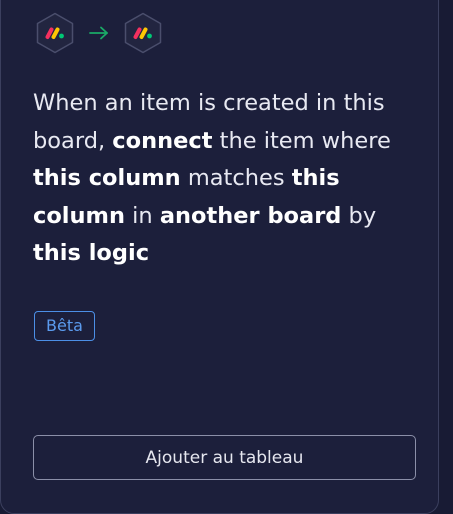 The width and height of the screenshot is (453, 514). I want to click on recipe-text-segment: in, so click(142, 215).